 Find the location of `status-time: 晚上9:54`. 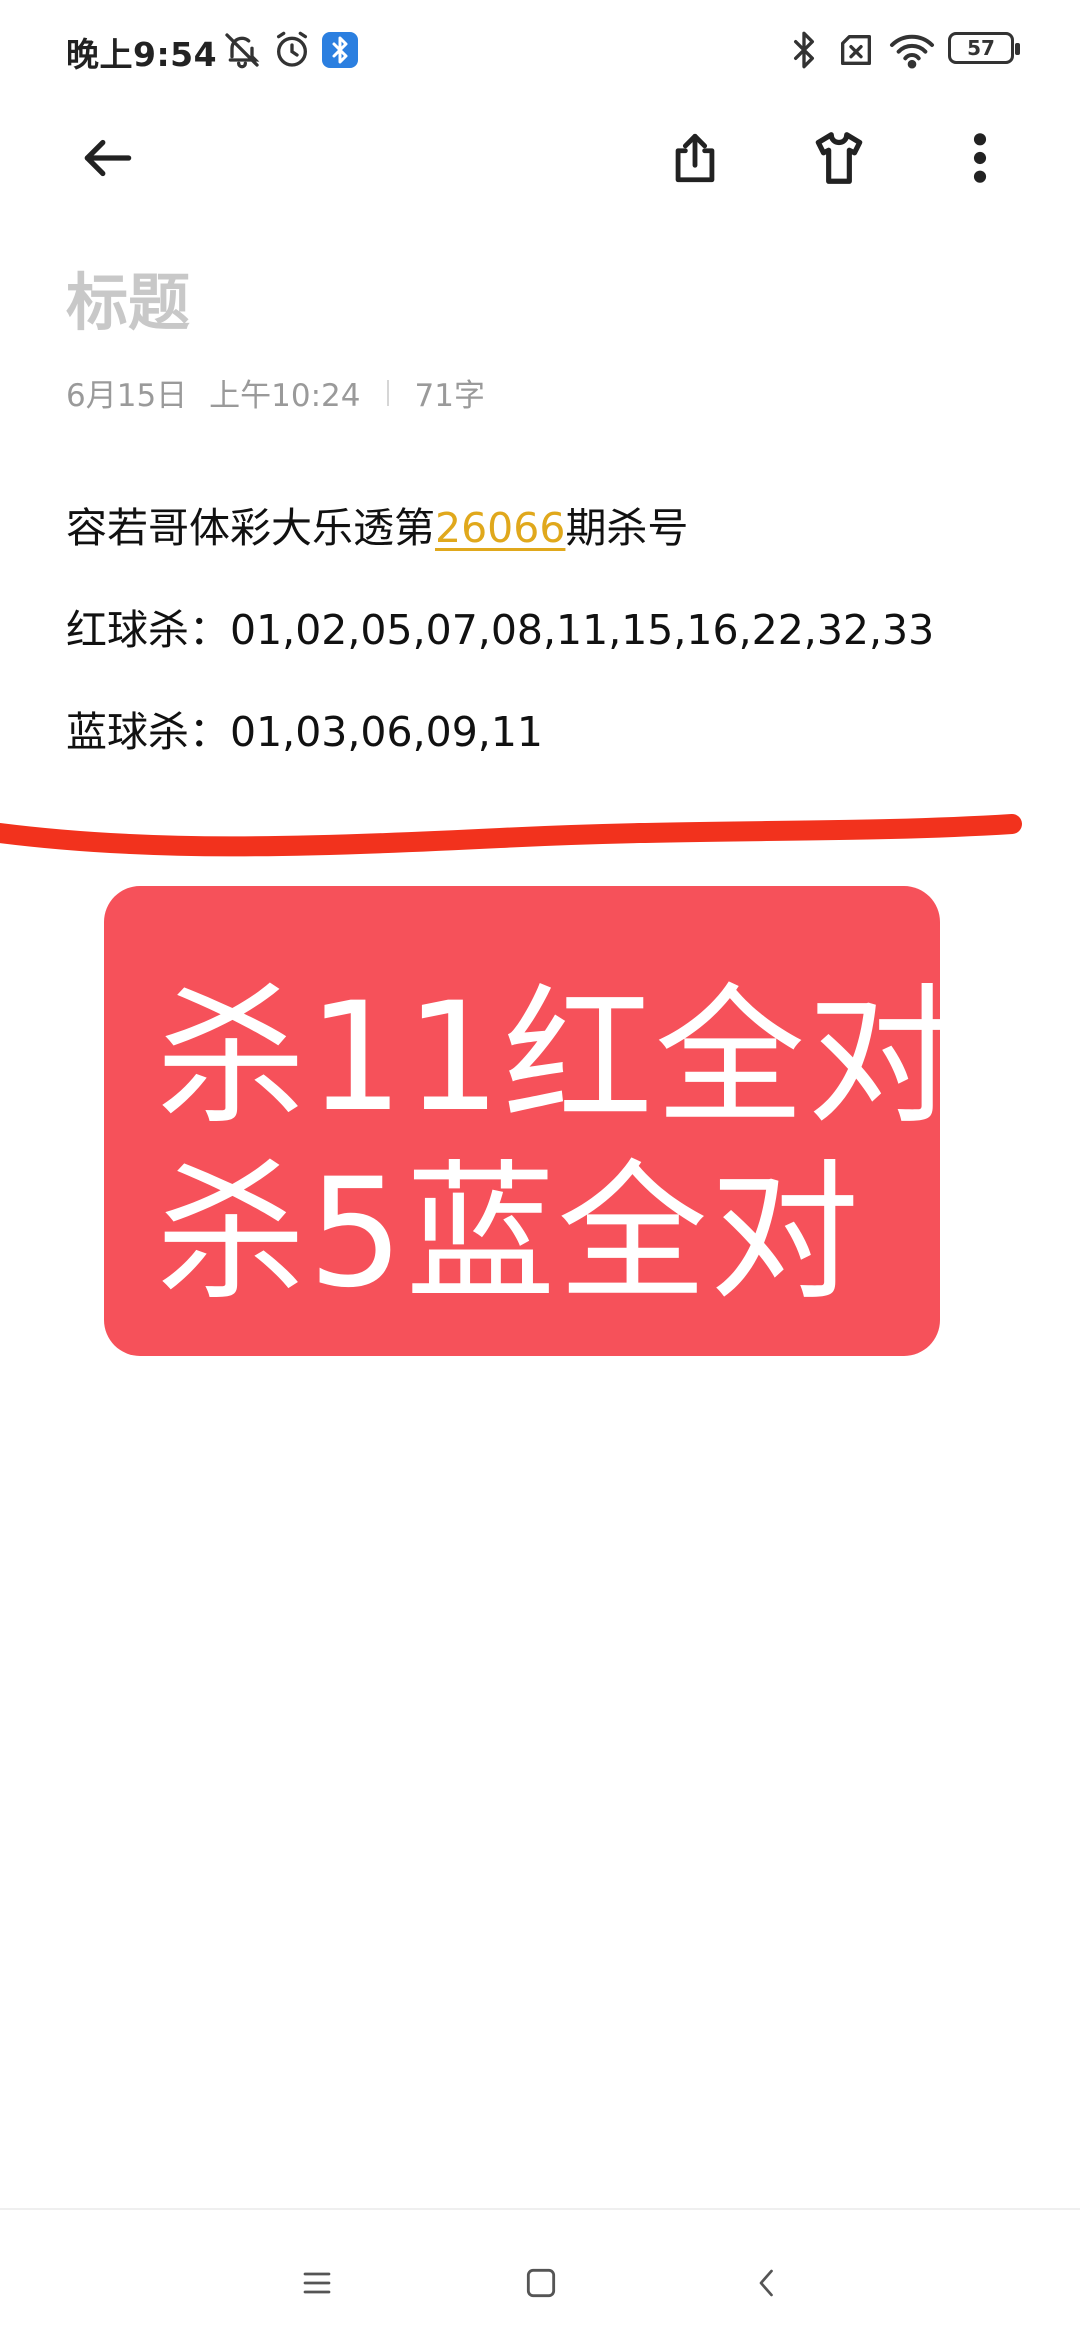

status-time: 晚上9:54 is located at coordinates (142, 54).